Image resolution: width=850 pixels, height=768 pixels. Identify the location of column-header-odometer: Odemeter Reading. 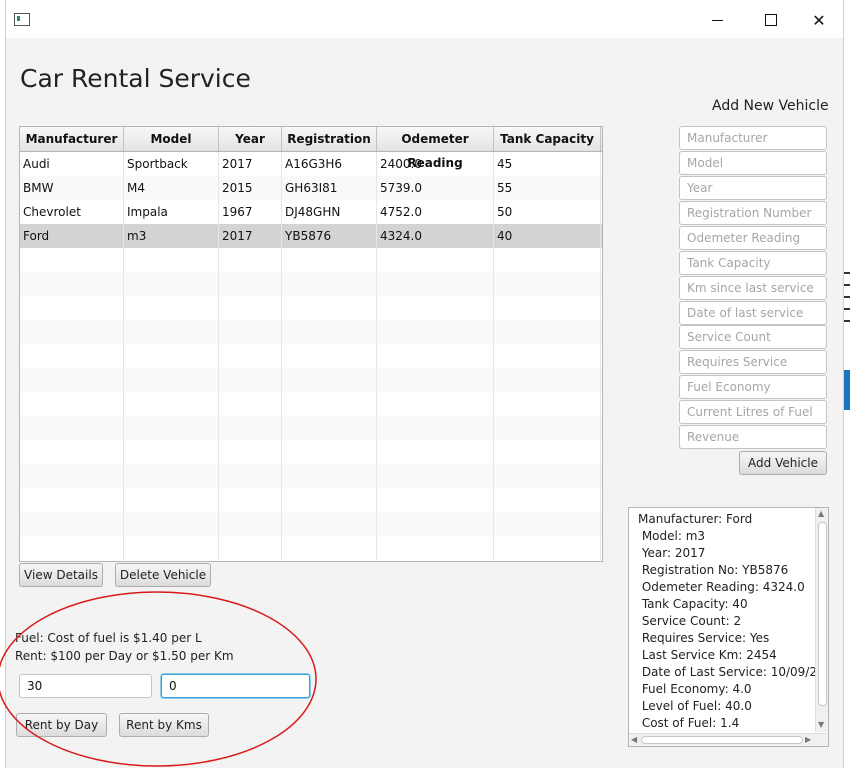
(435, 148).